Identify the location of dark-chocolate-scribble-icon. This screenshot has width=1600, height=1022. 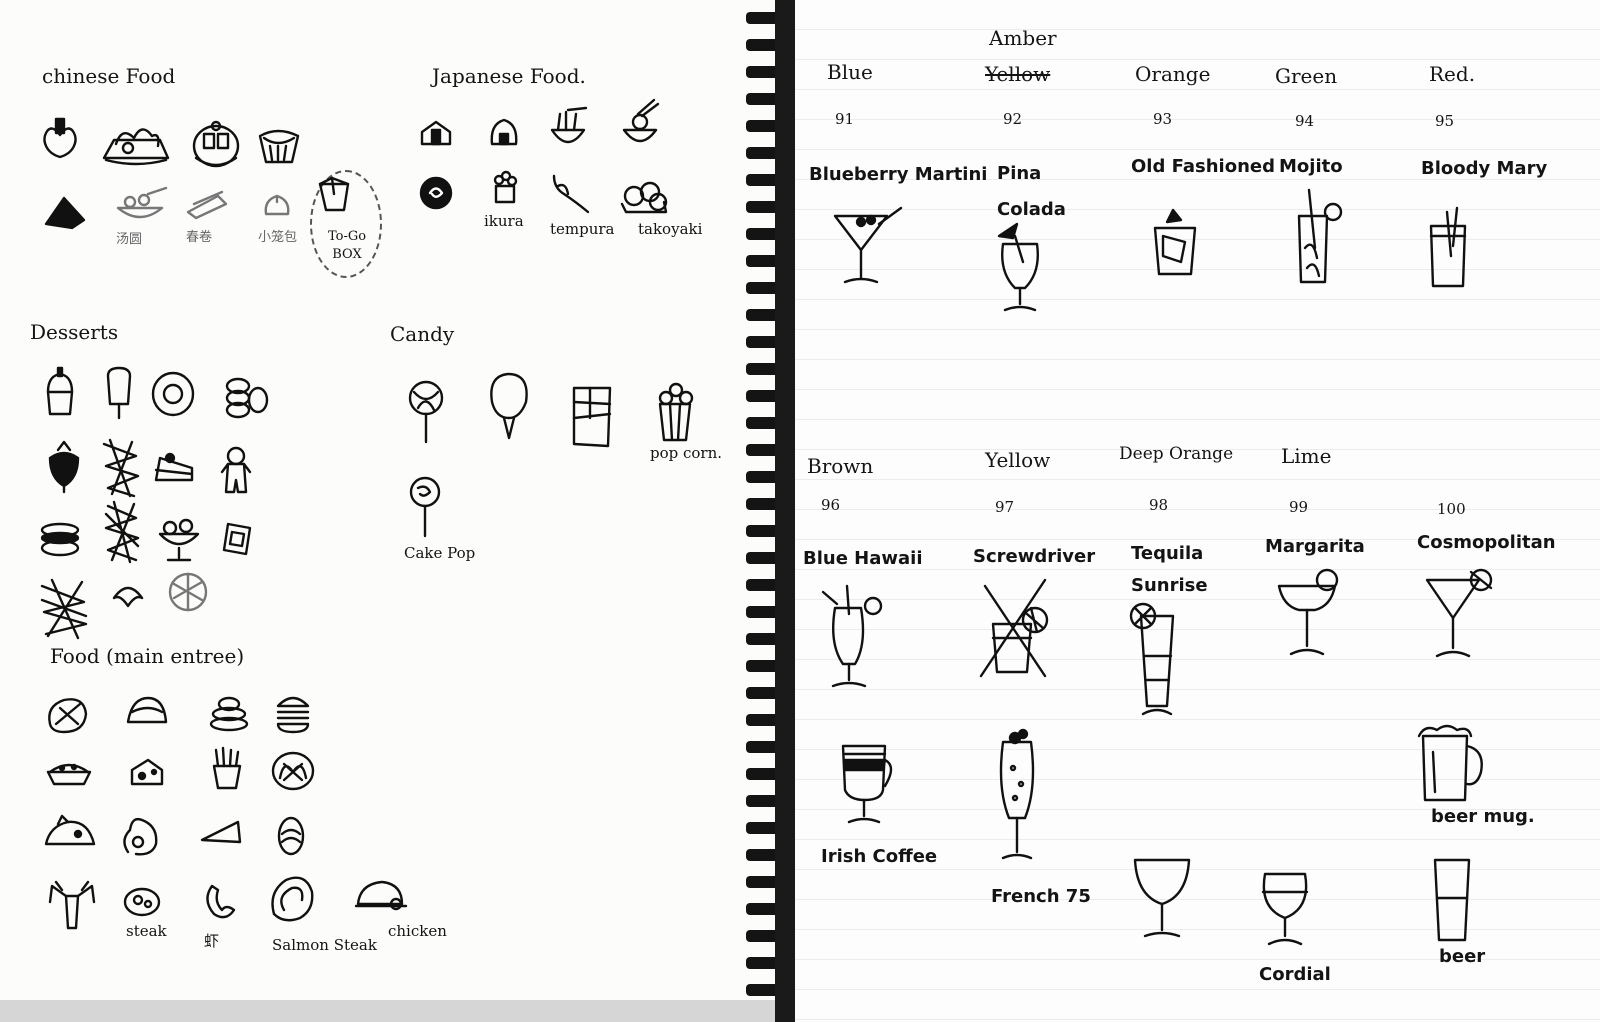
(122, 532).